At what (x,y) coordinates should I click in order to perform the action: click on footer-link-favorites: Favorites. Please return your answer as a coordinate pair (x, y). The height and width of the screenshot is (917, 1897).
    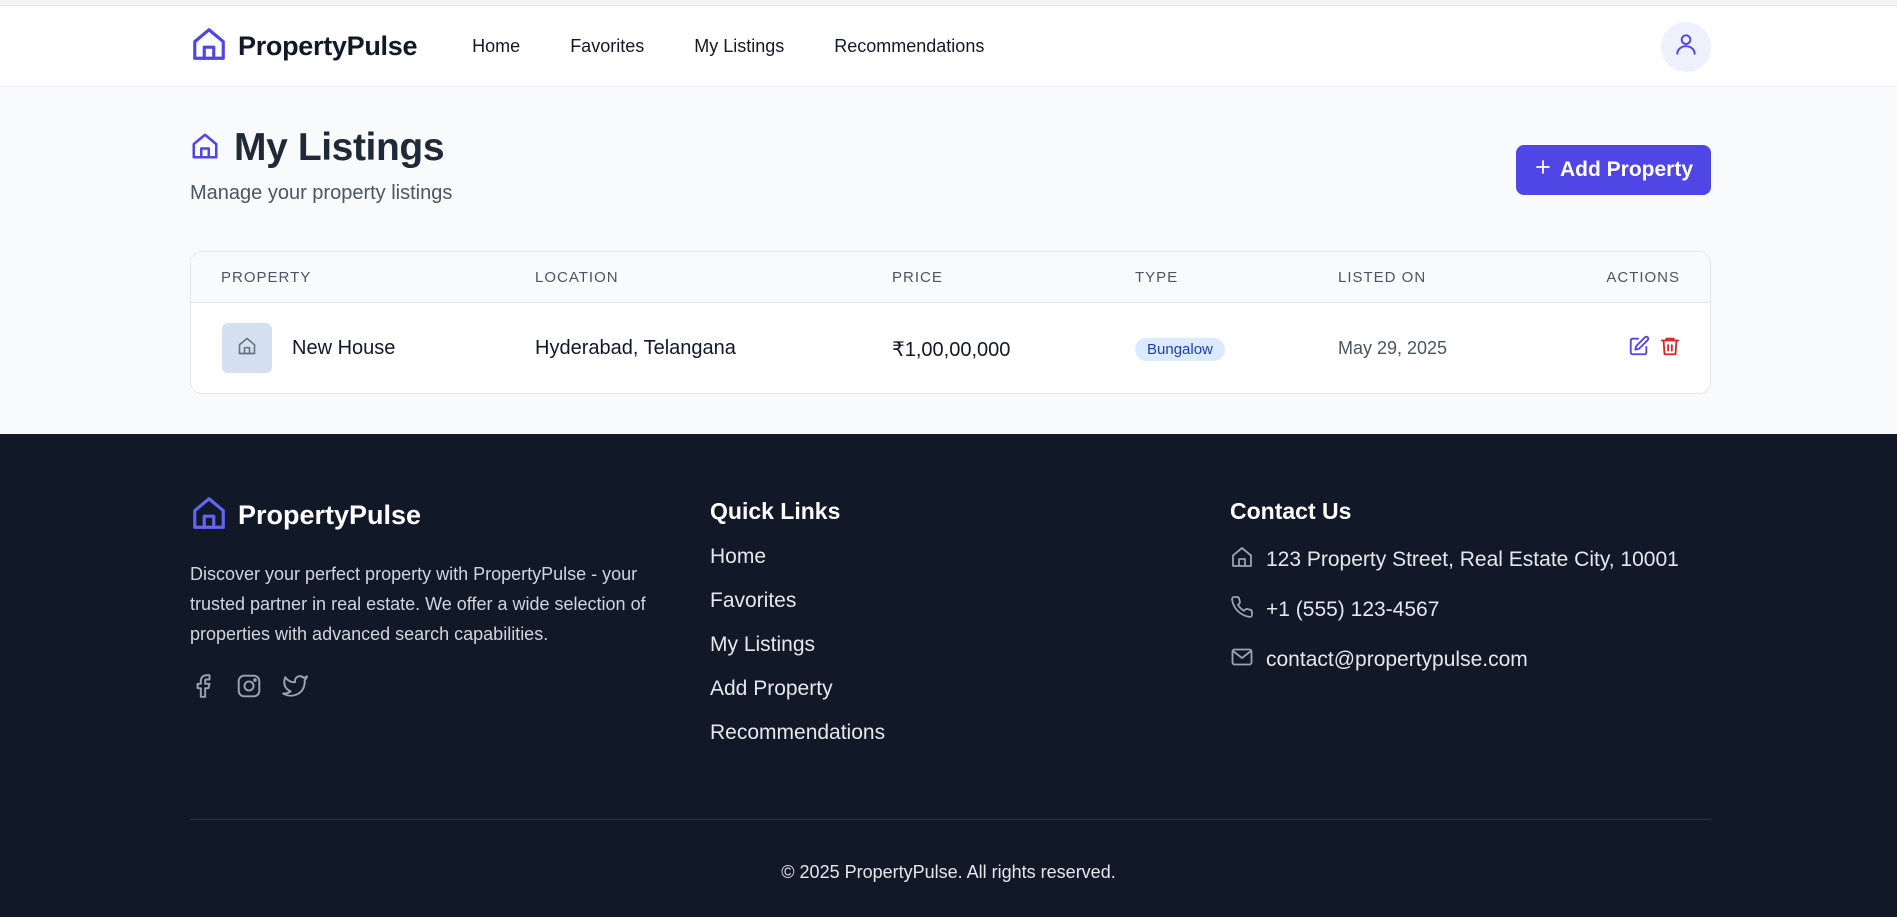
    Looking at the image, I should click on (797, 601).